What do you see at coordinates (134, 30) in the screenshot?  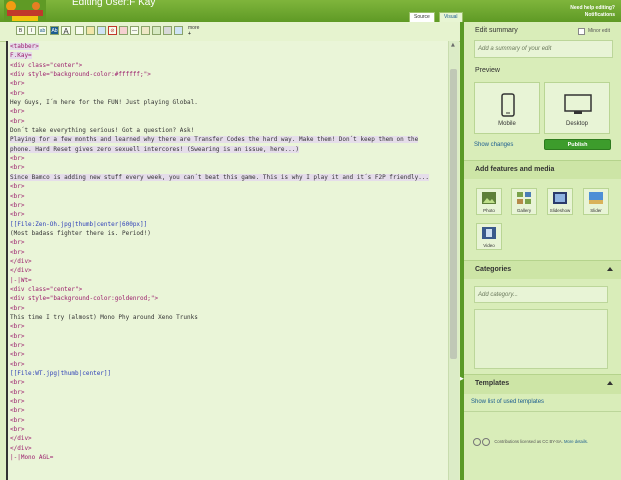 I see `line-icon: —` at bounding box center [134, 30].